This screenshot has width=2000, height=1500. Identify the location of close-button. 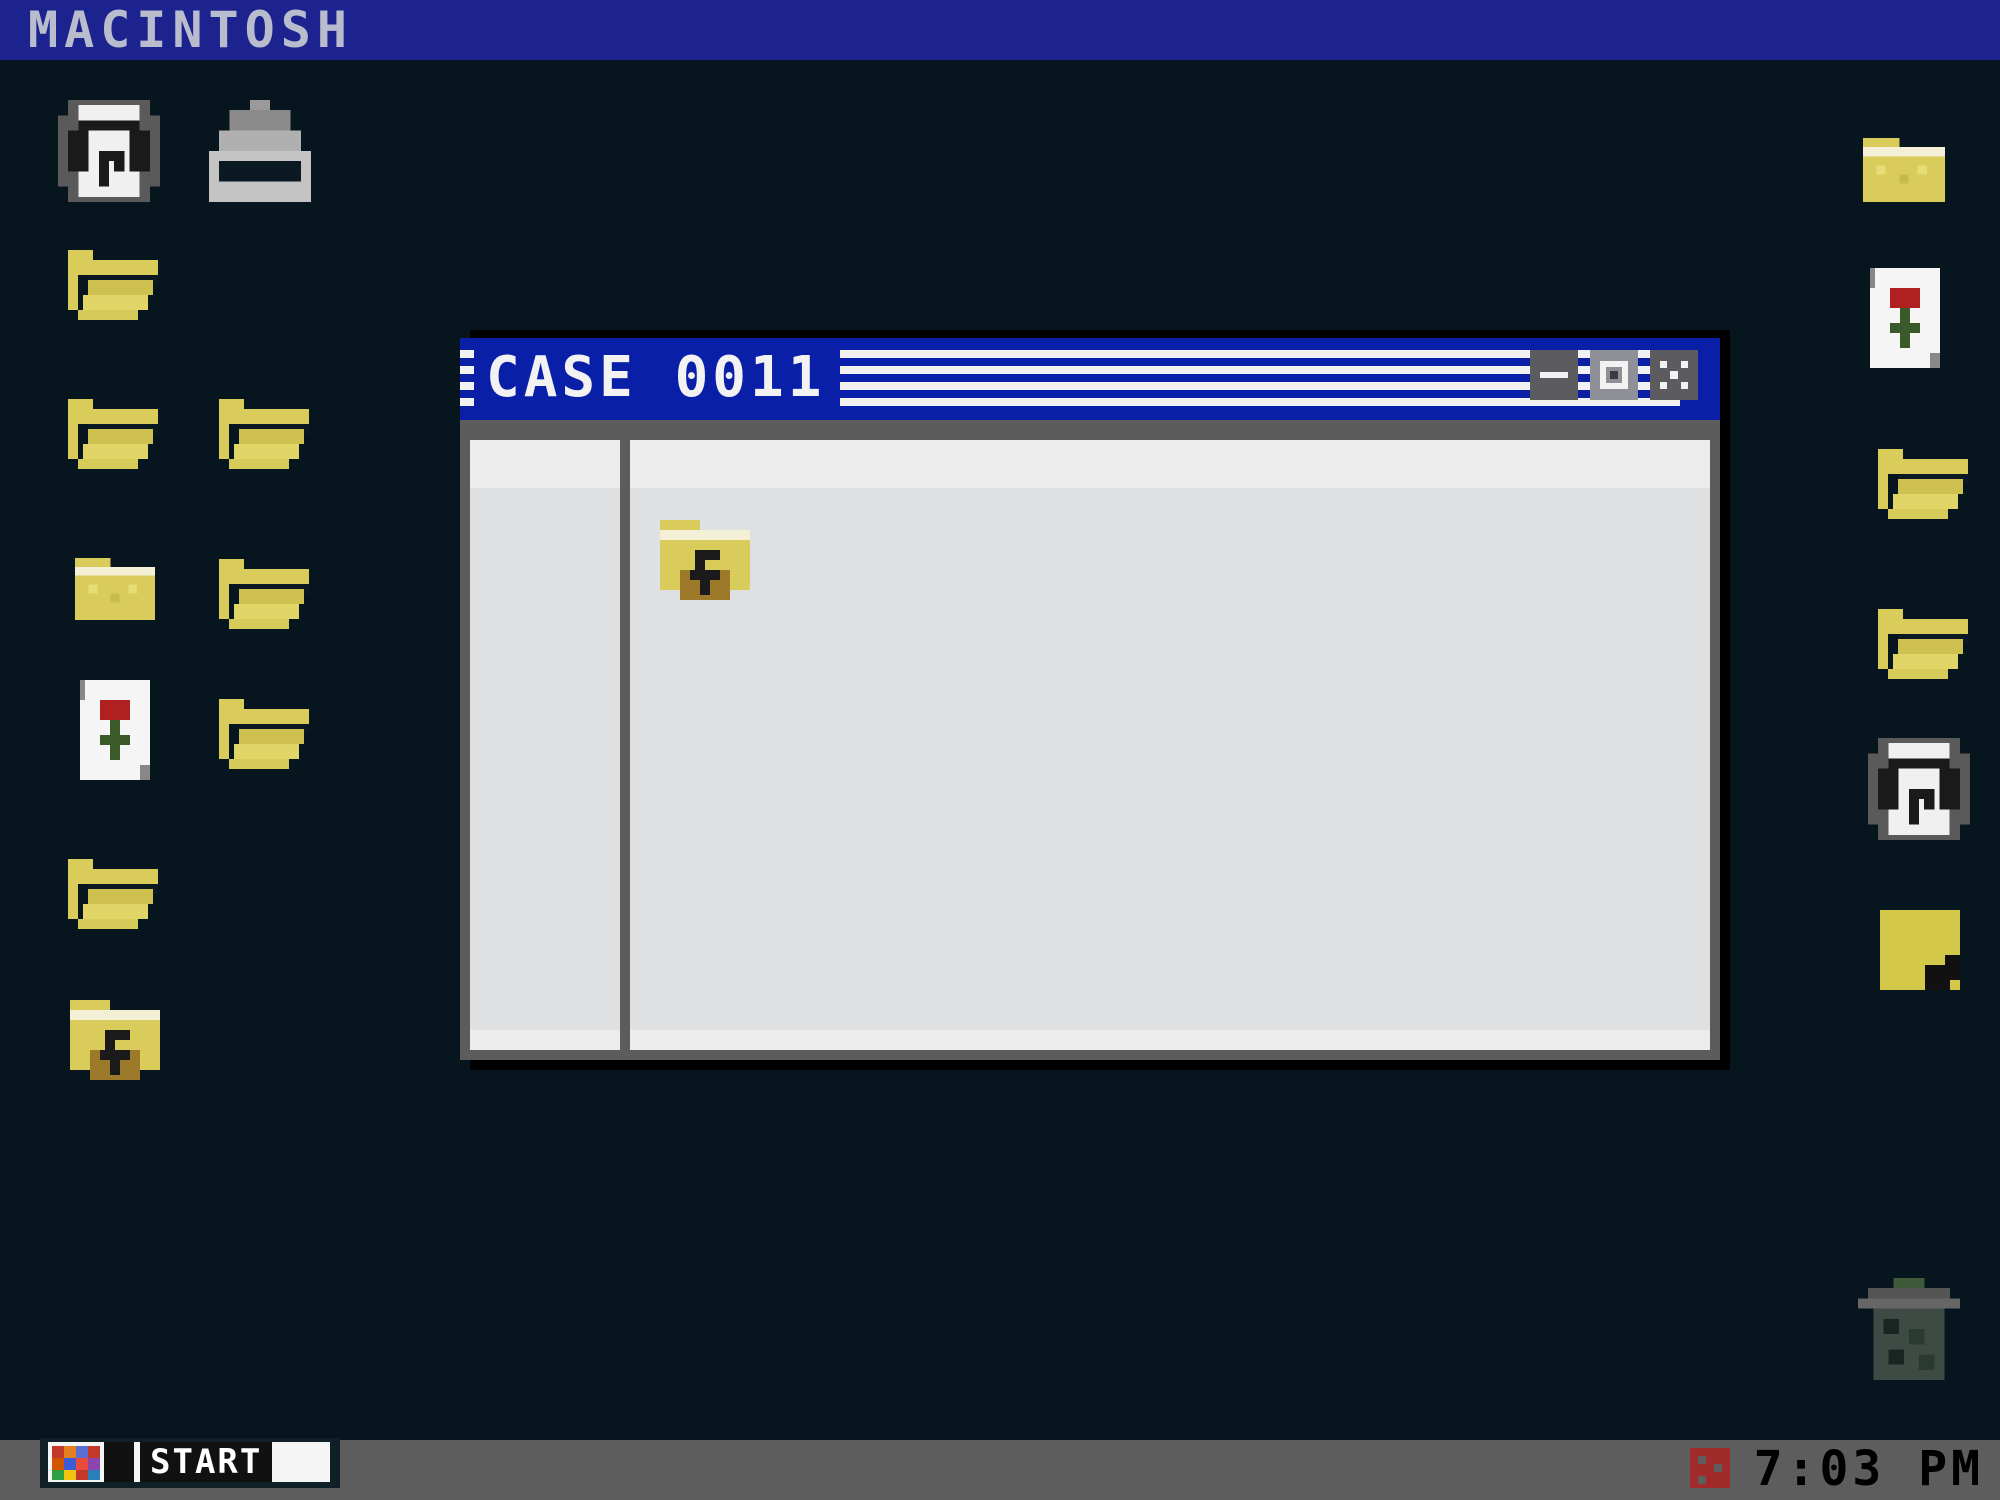
(1674, 375).